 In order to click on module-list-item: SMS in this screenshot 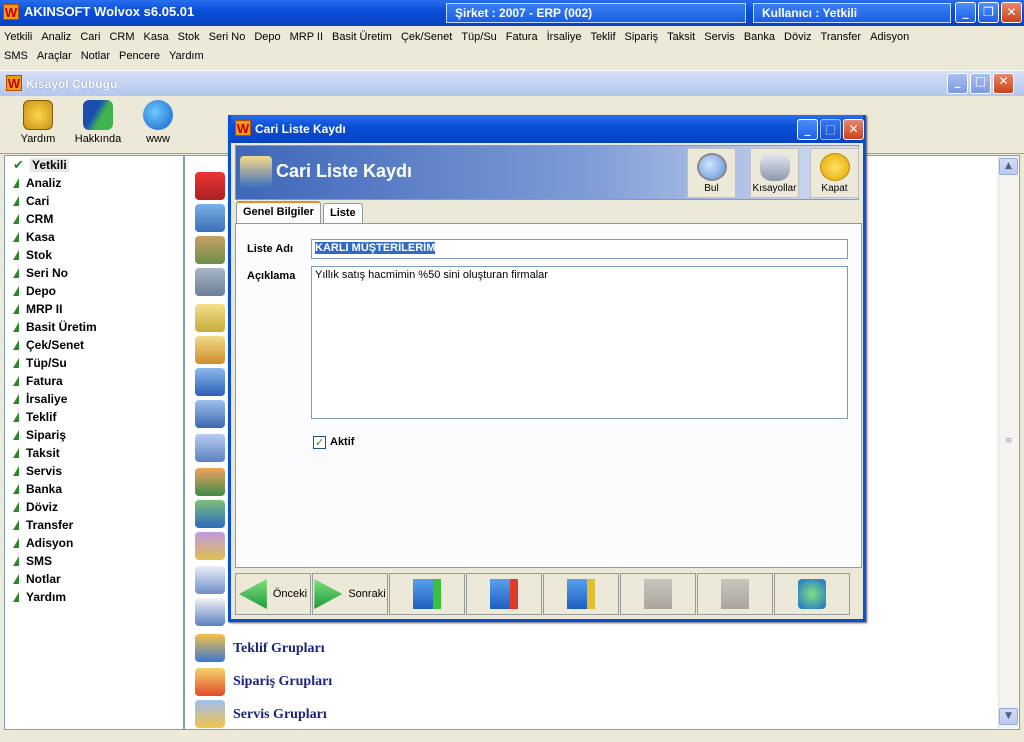, I will do `click(94, 561)`.